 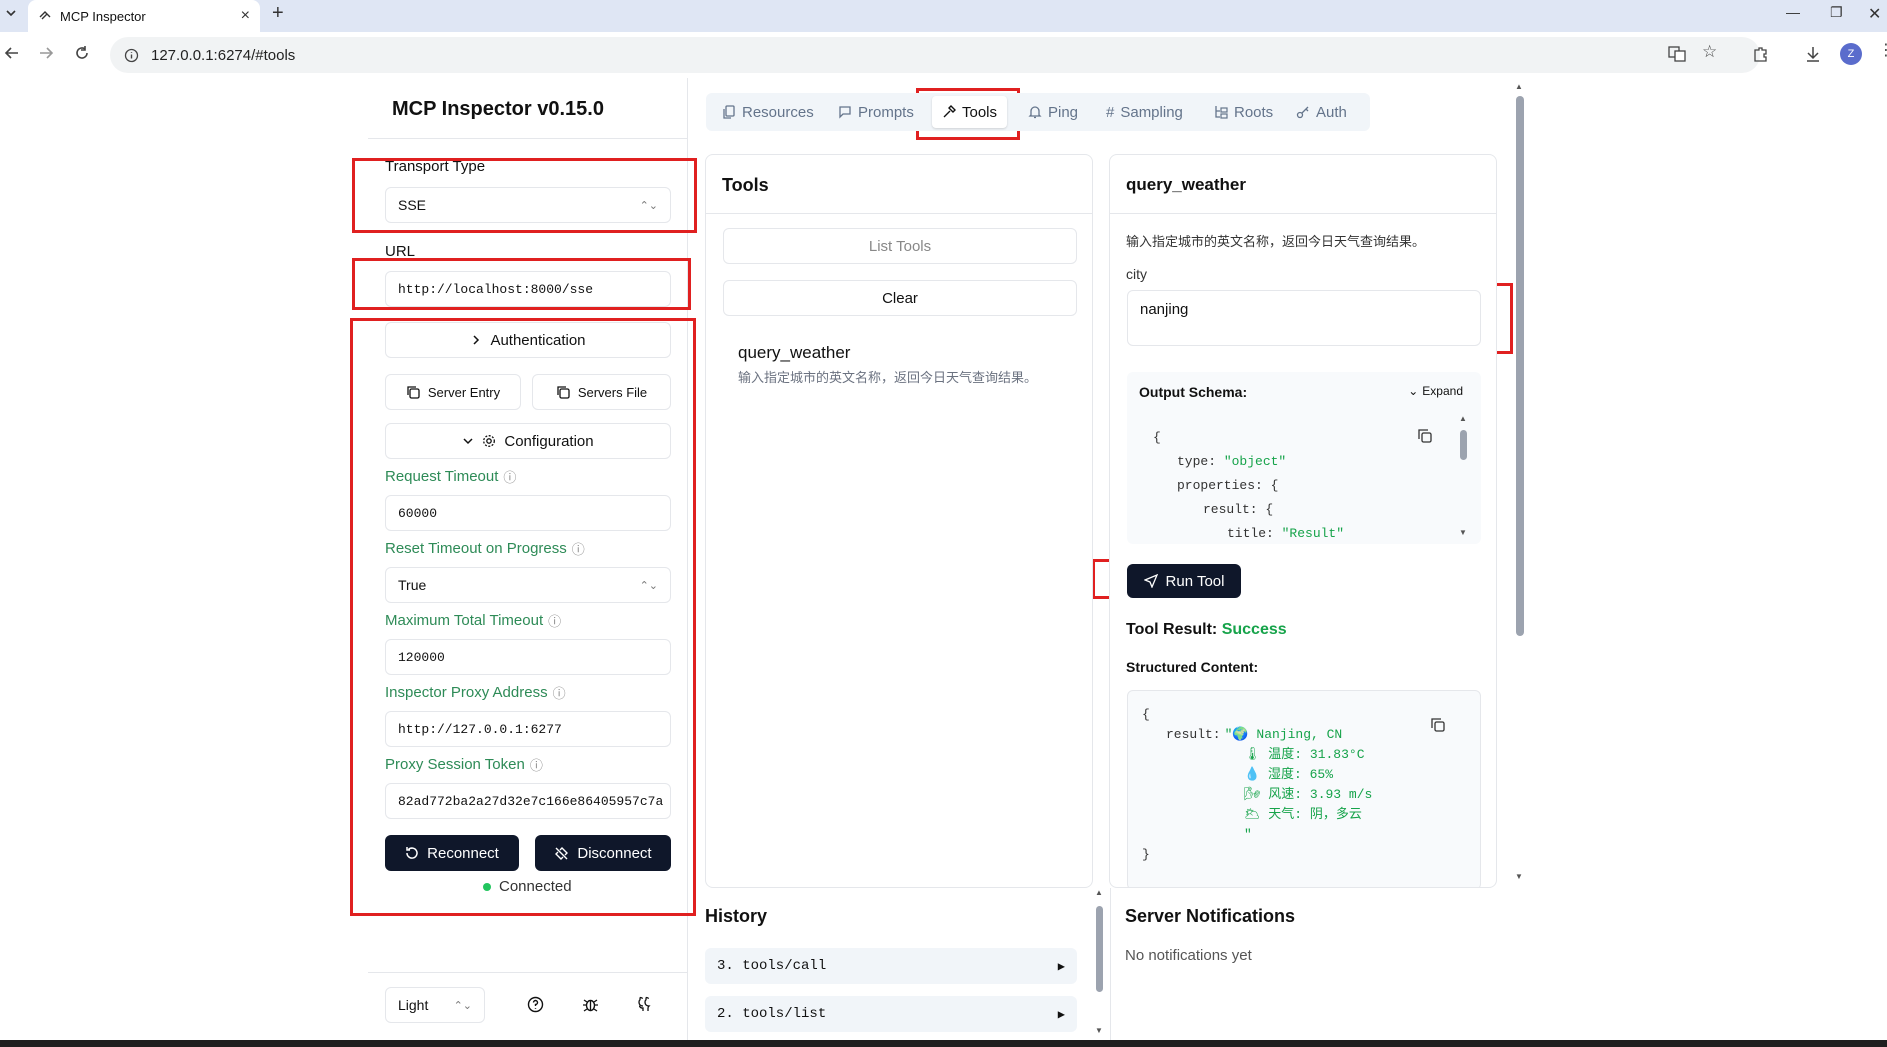 What do you see at coordinates (1425, 436) in the screenshot?
I see `copy-schema-icon` at bounding box center [1425, 436].